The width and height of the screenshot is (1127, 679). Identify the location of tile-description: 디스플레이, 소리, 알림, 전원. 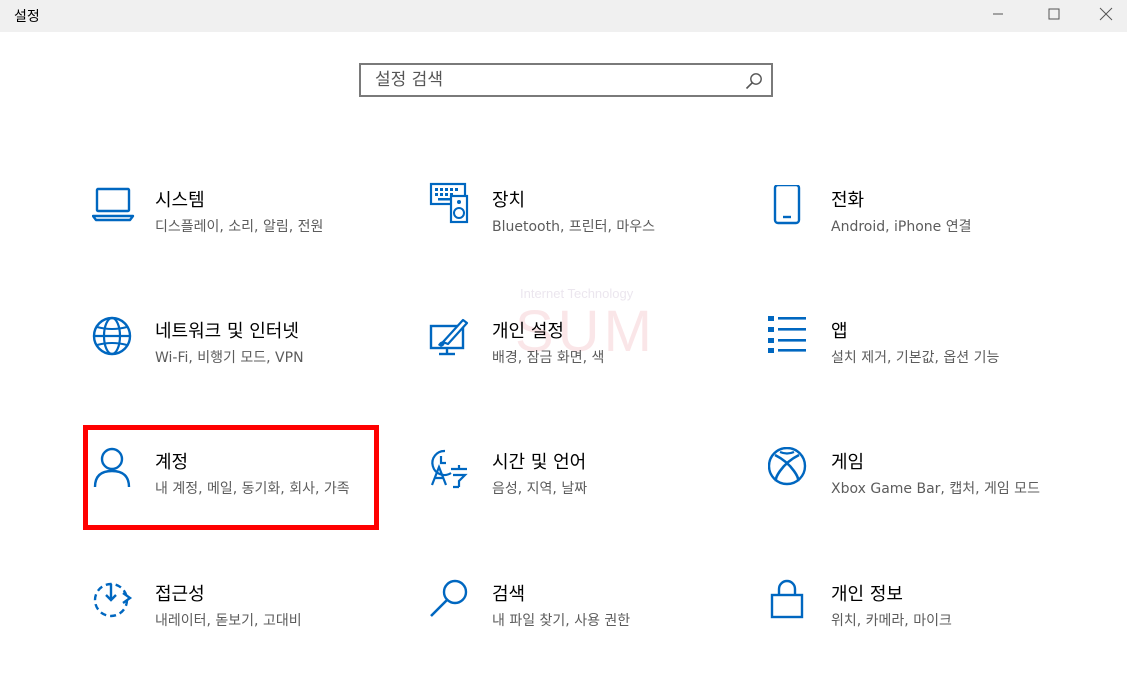
(239, 227).